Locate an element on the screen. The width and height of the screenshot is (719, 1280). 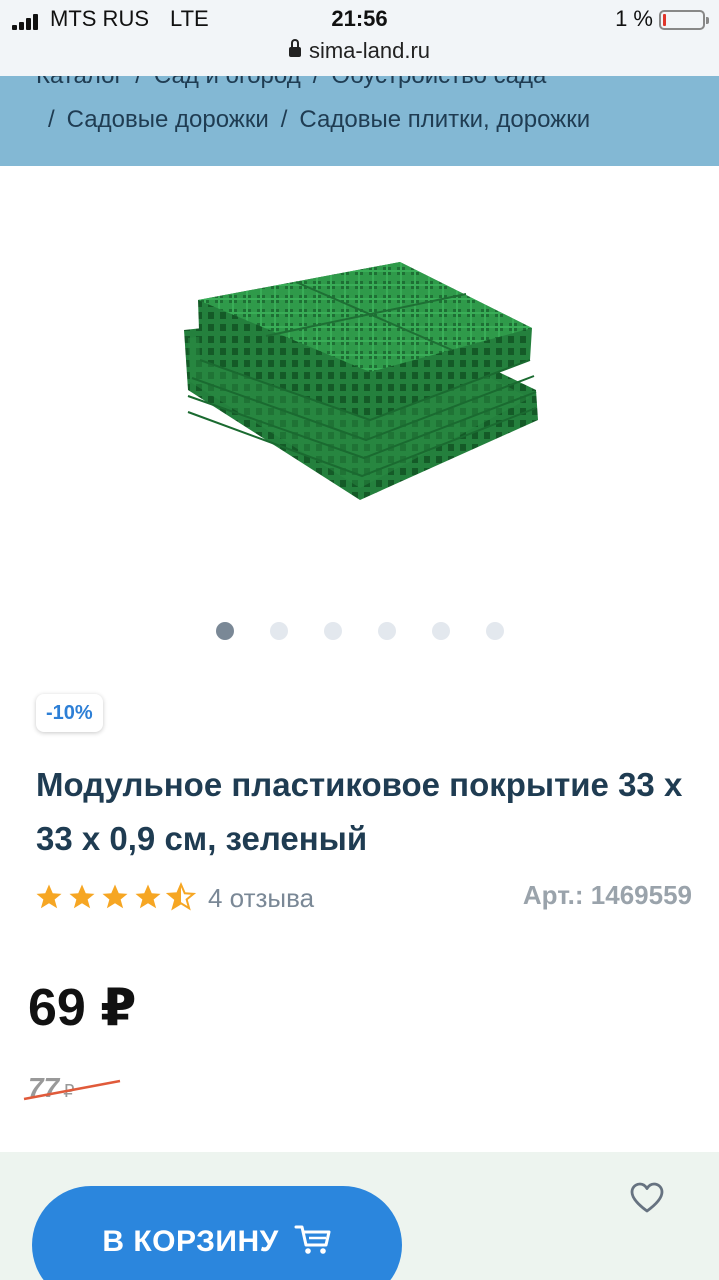
article-number: Арт.: 1469559 is located at coordinates (607, 895).